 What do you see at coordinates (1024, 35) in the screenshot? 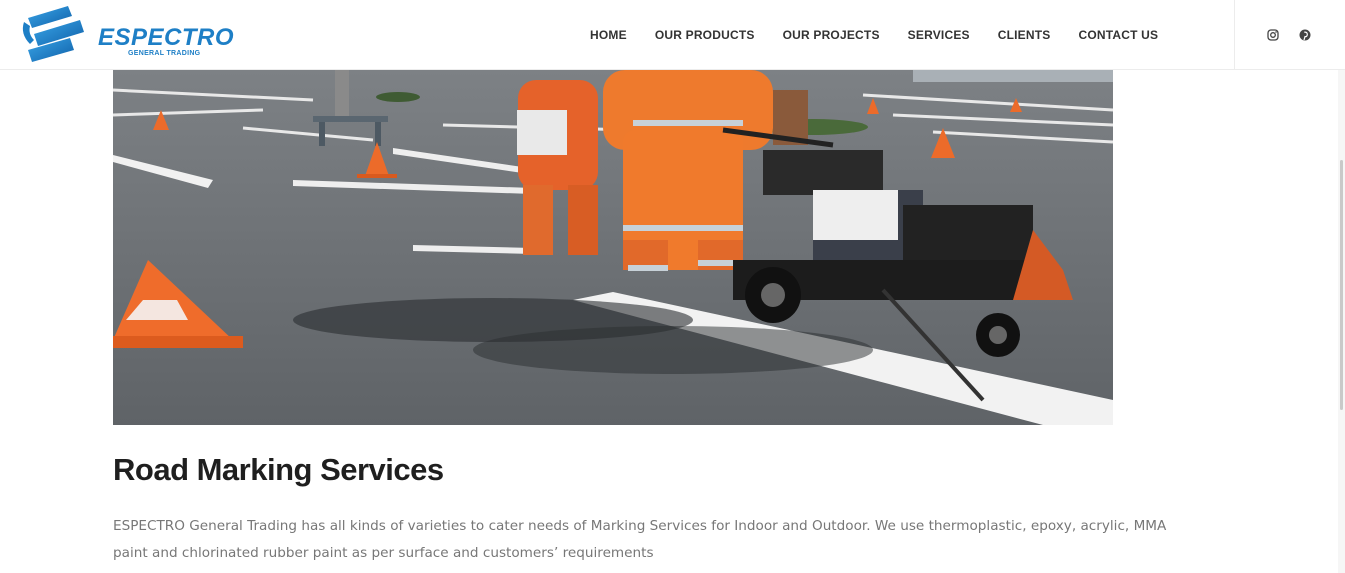
I see `nav-clients: CLIENTS` at bounding box center [1024, 35].